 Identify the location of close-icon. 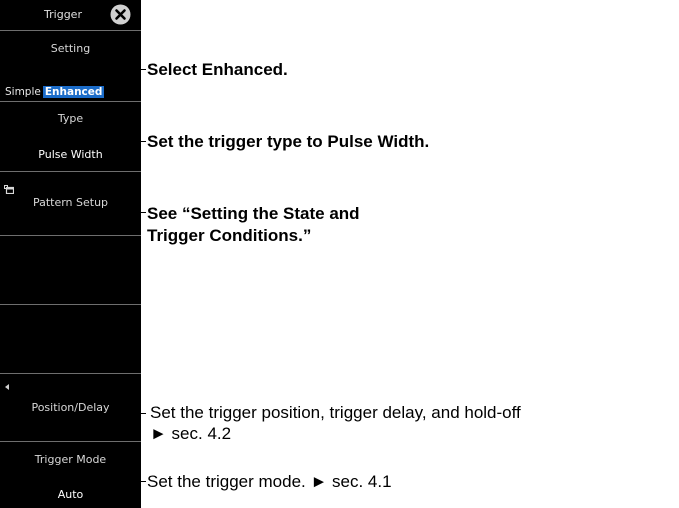
(120, 14).